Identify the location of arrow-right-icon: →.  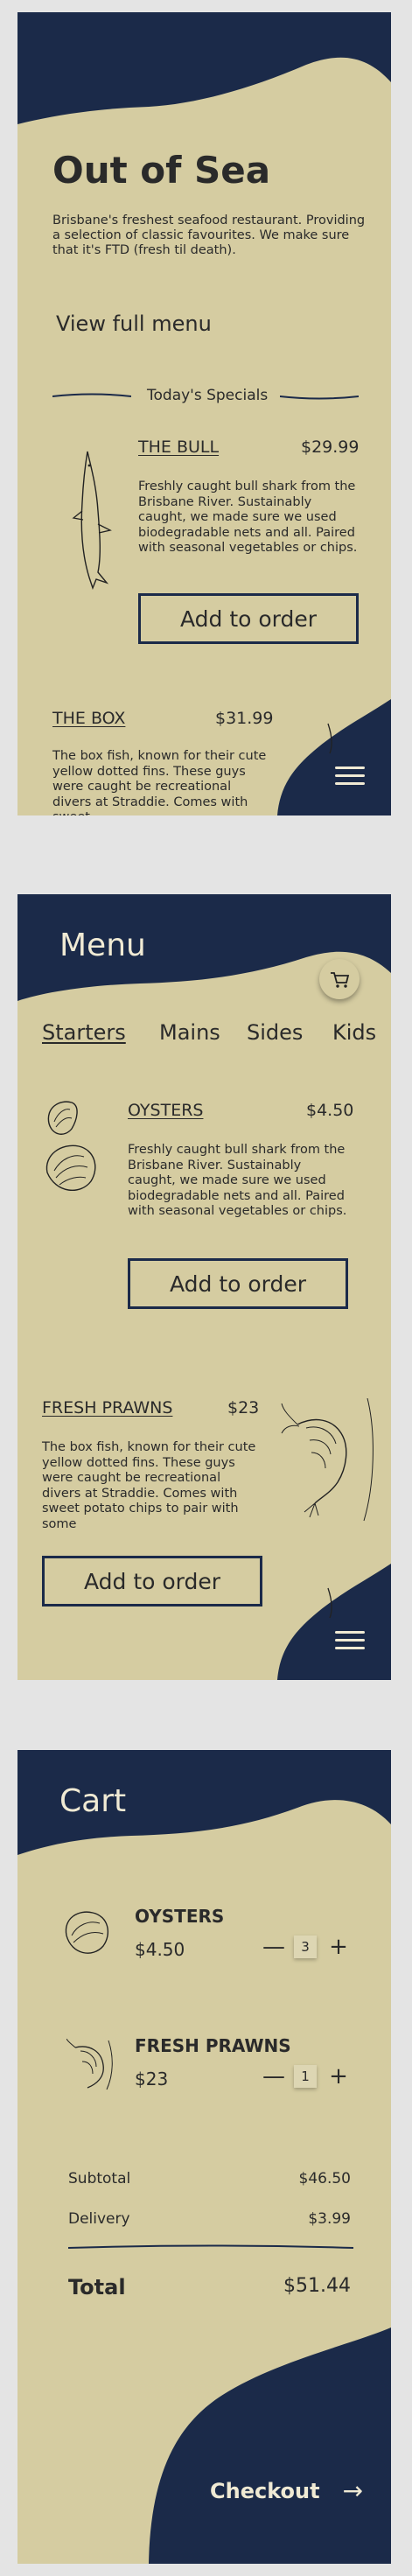
(353, 2490).